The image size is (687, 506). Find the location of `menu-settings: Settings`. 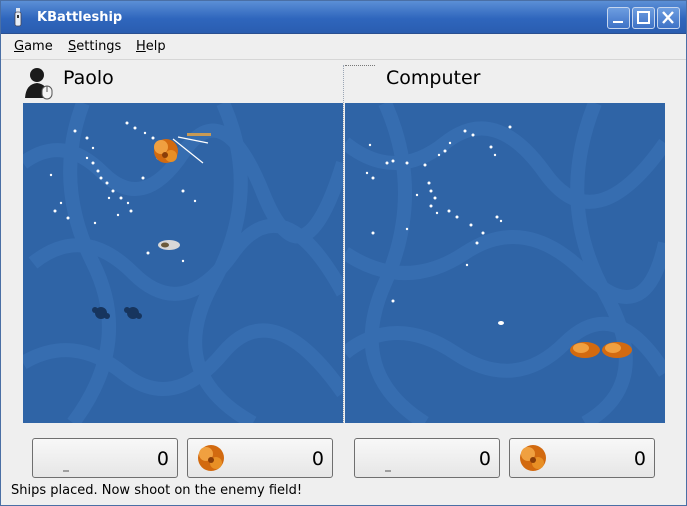

menu-settings: Settings is located at coordinates (94, 46).